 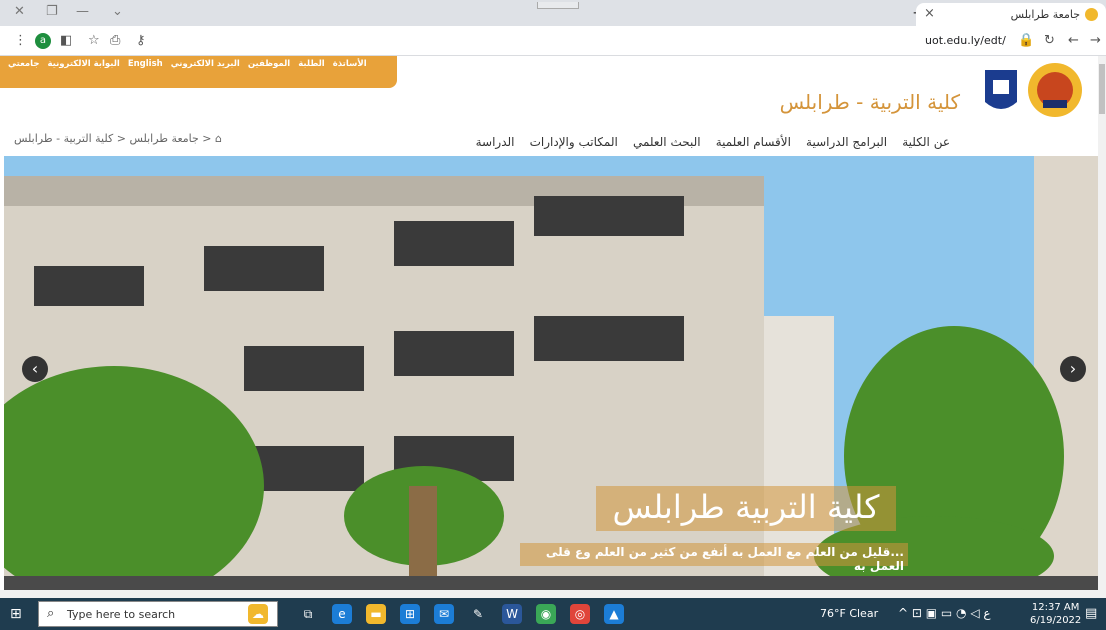 What do you see at coordinates (667, 142) in the screenshot?
I see `nav-item-research: البحث العلمي` at bounding box center [667, 142].